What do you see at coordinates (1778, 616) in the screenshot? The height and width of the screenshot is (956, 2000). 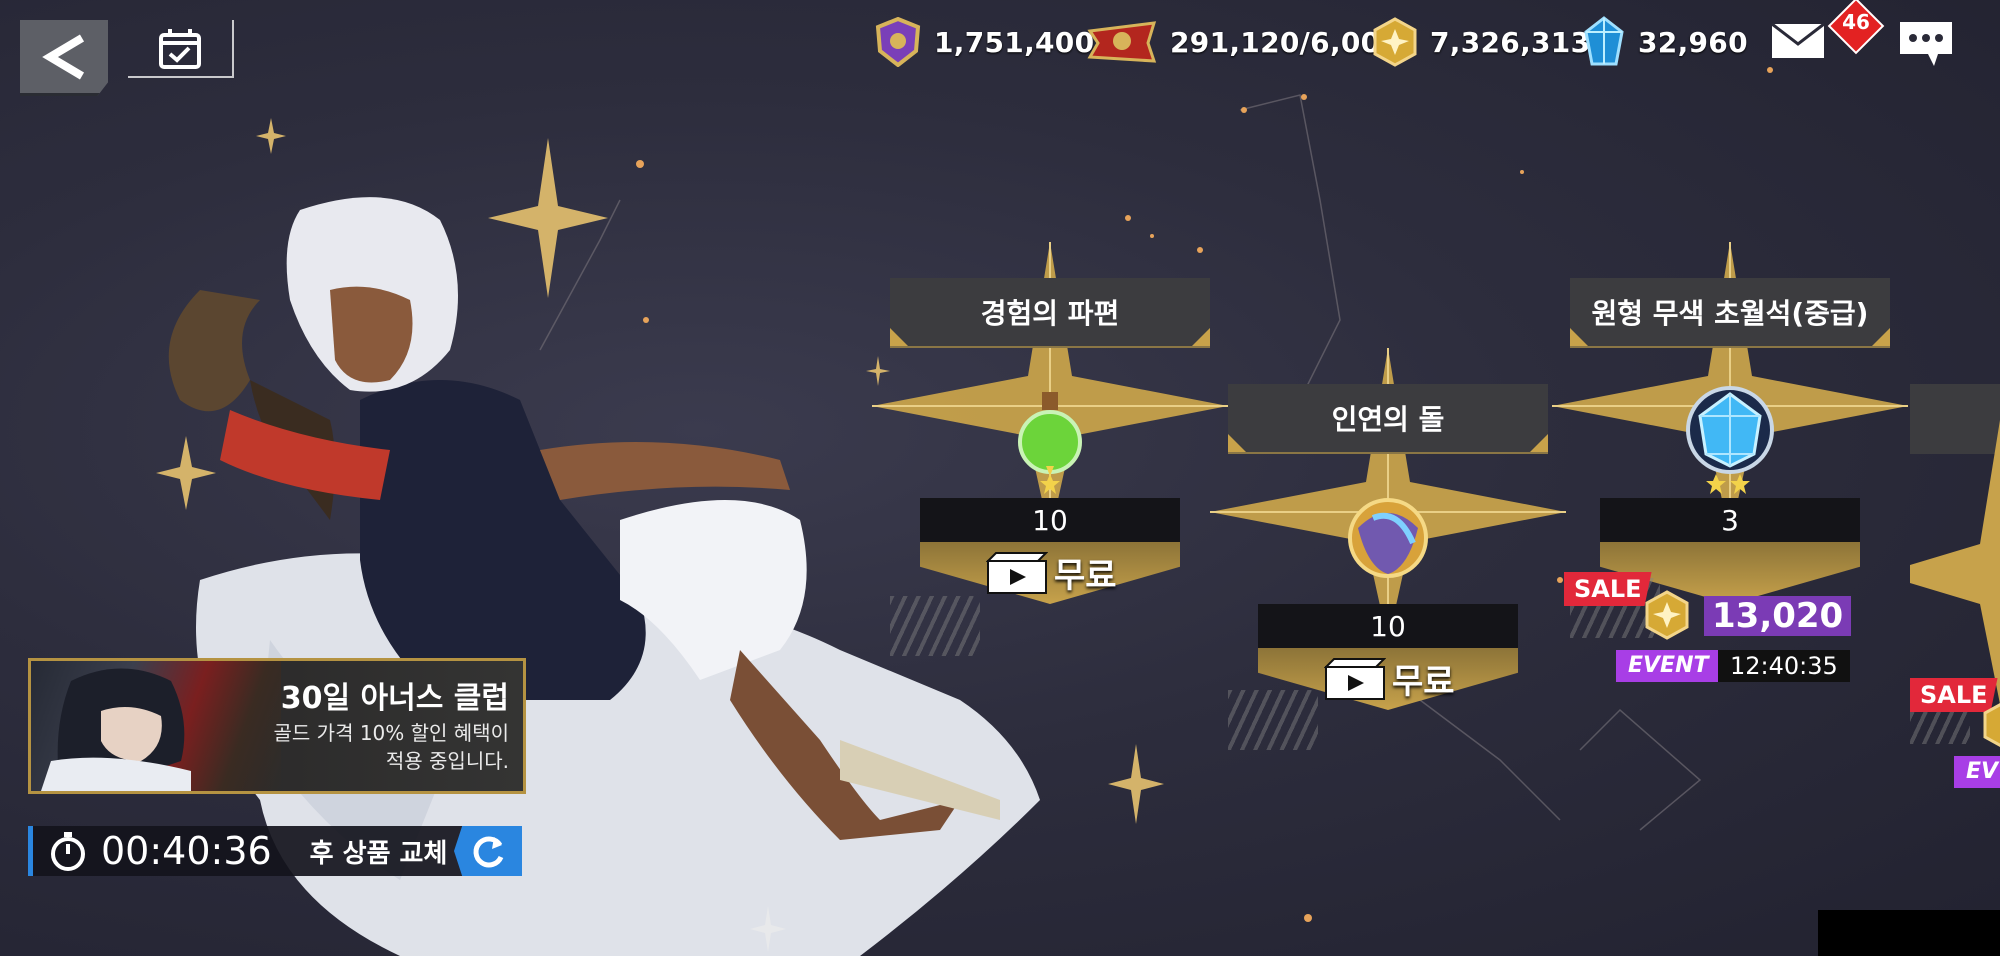 I see `item-price: 13,020` at bounding box center [1778, 616].